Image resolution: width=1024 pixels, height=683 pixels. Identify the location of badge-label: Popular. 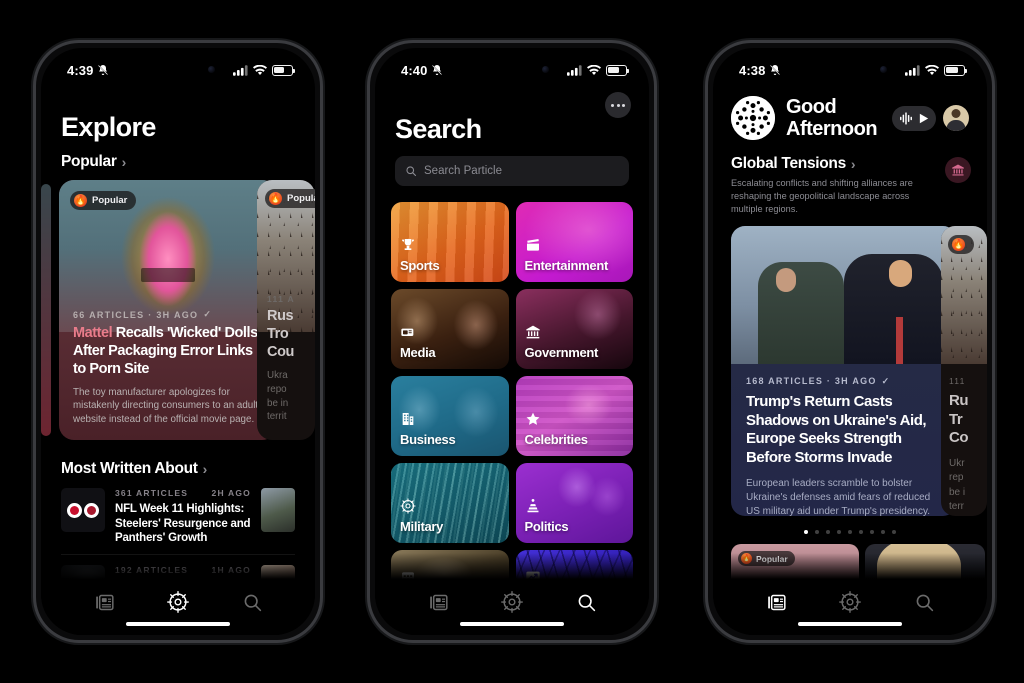
(110, 200).